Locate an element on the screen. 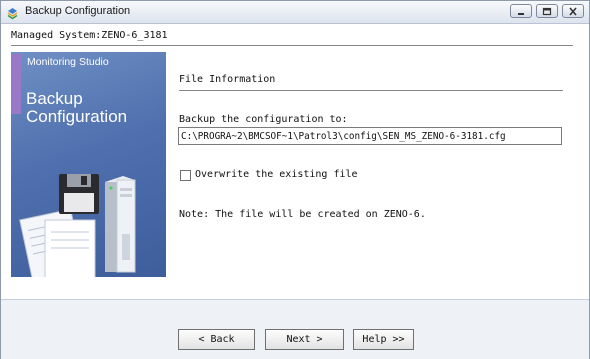 This screenshot has height=359, width=590. window-title: Backup Configuration is located at coordinates (78, 11).